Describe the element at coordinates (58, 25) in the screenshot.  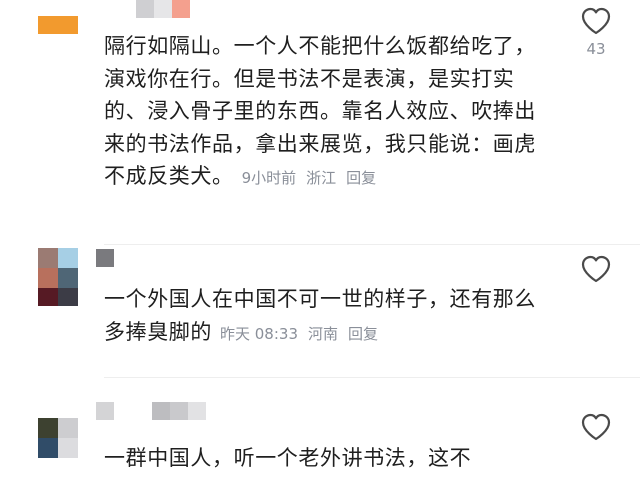
I see `avatar-pixel` at that location.